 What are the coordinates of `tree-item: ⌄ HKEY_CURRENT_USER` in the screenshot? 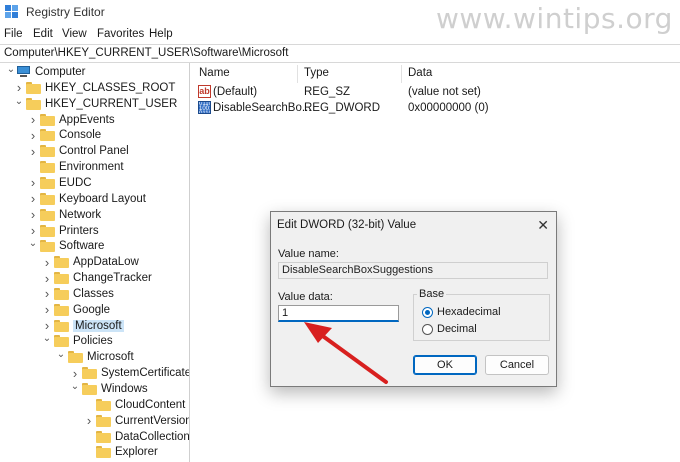 It's located at (95, 104).